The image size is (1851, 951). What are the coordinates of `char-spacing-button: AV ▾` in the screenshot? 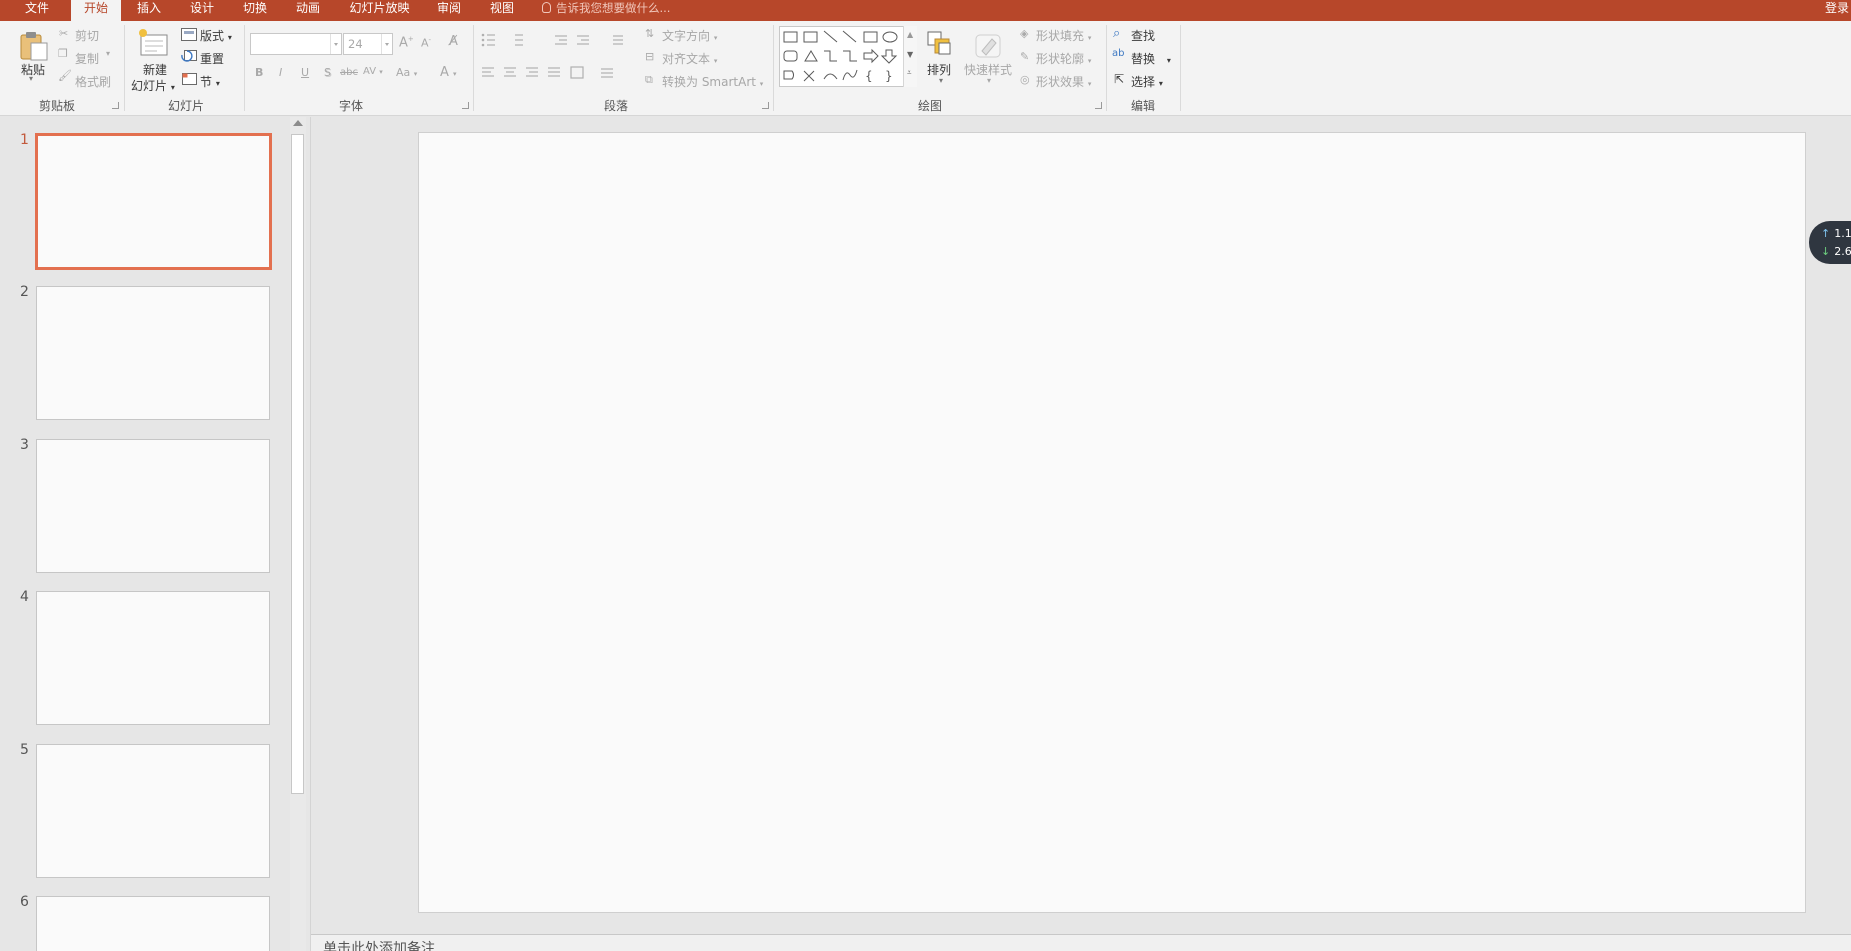 It's located at (373, 71).